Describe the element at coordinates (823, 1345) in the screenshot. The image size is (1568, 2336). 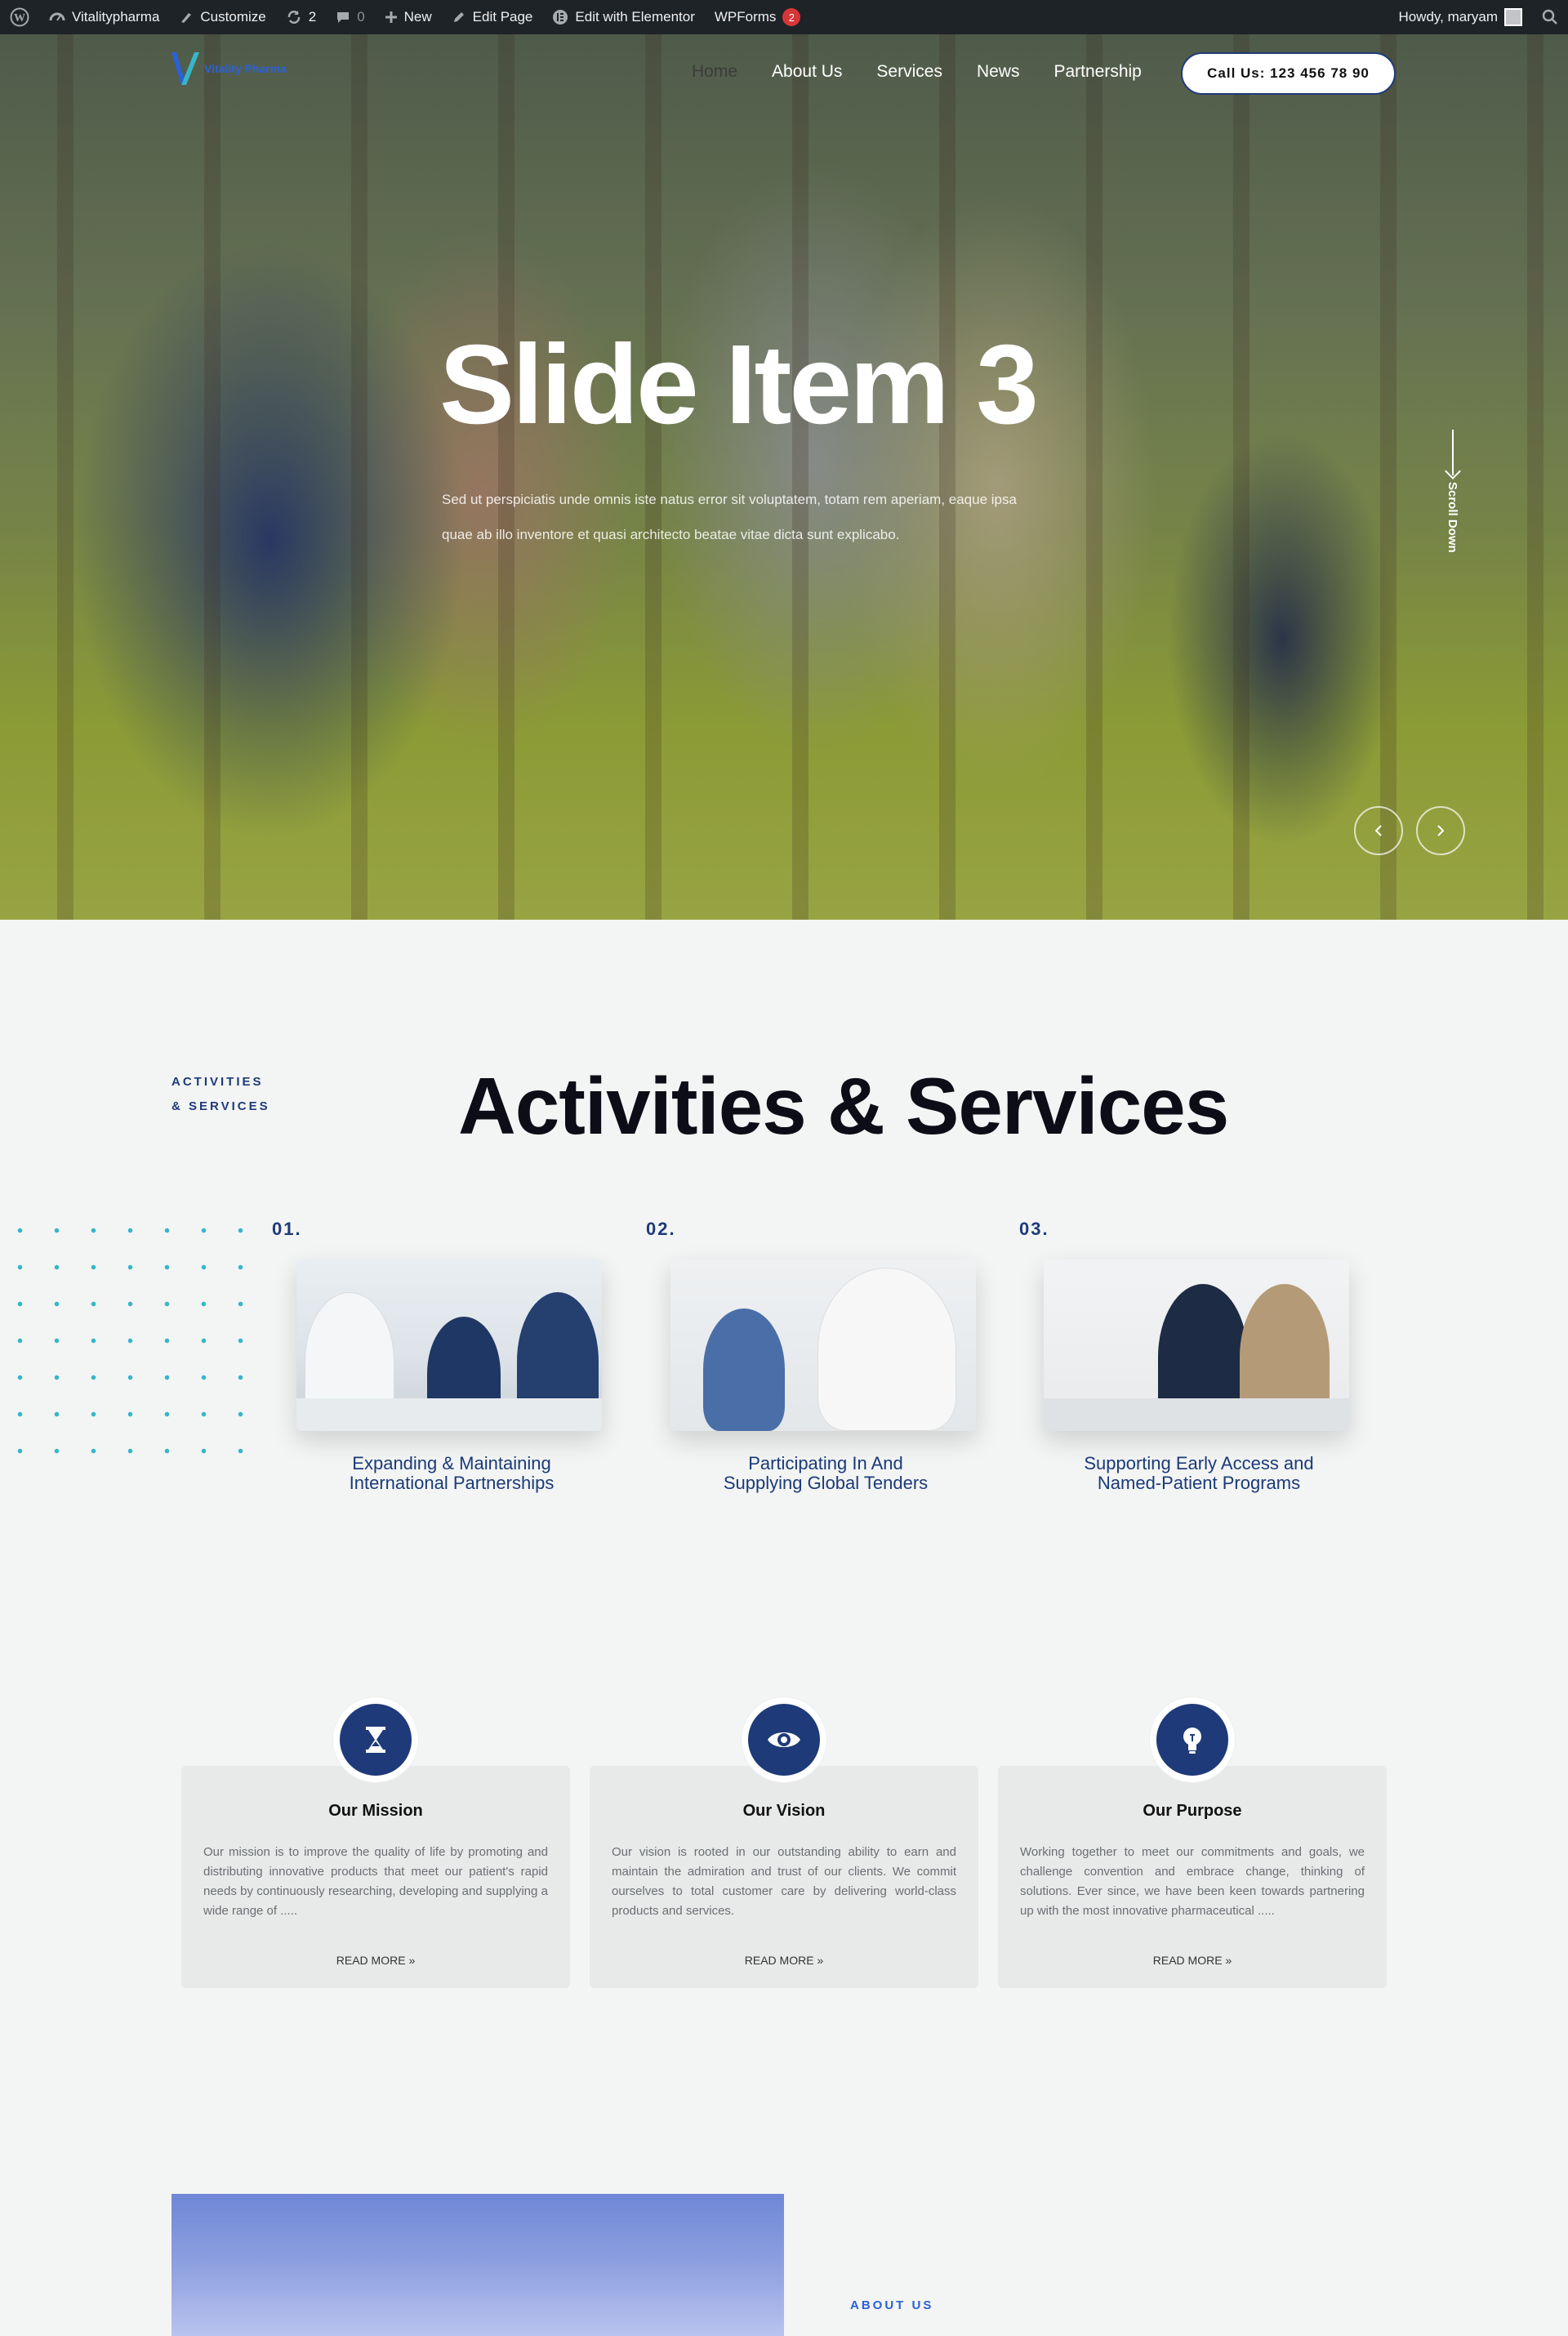
I see `service-image-tenders` at that location.